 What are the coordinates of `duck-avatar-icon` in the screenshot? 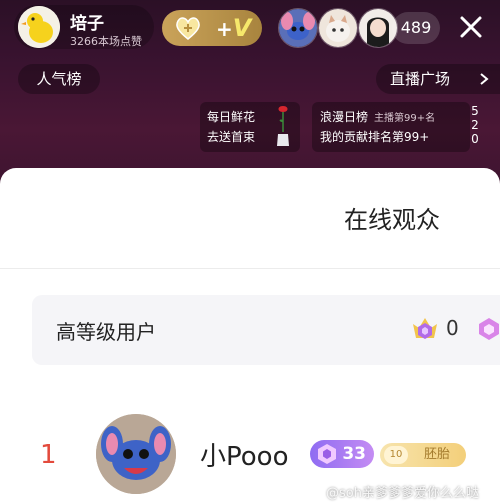 It's located at (39, 27).